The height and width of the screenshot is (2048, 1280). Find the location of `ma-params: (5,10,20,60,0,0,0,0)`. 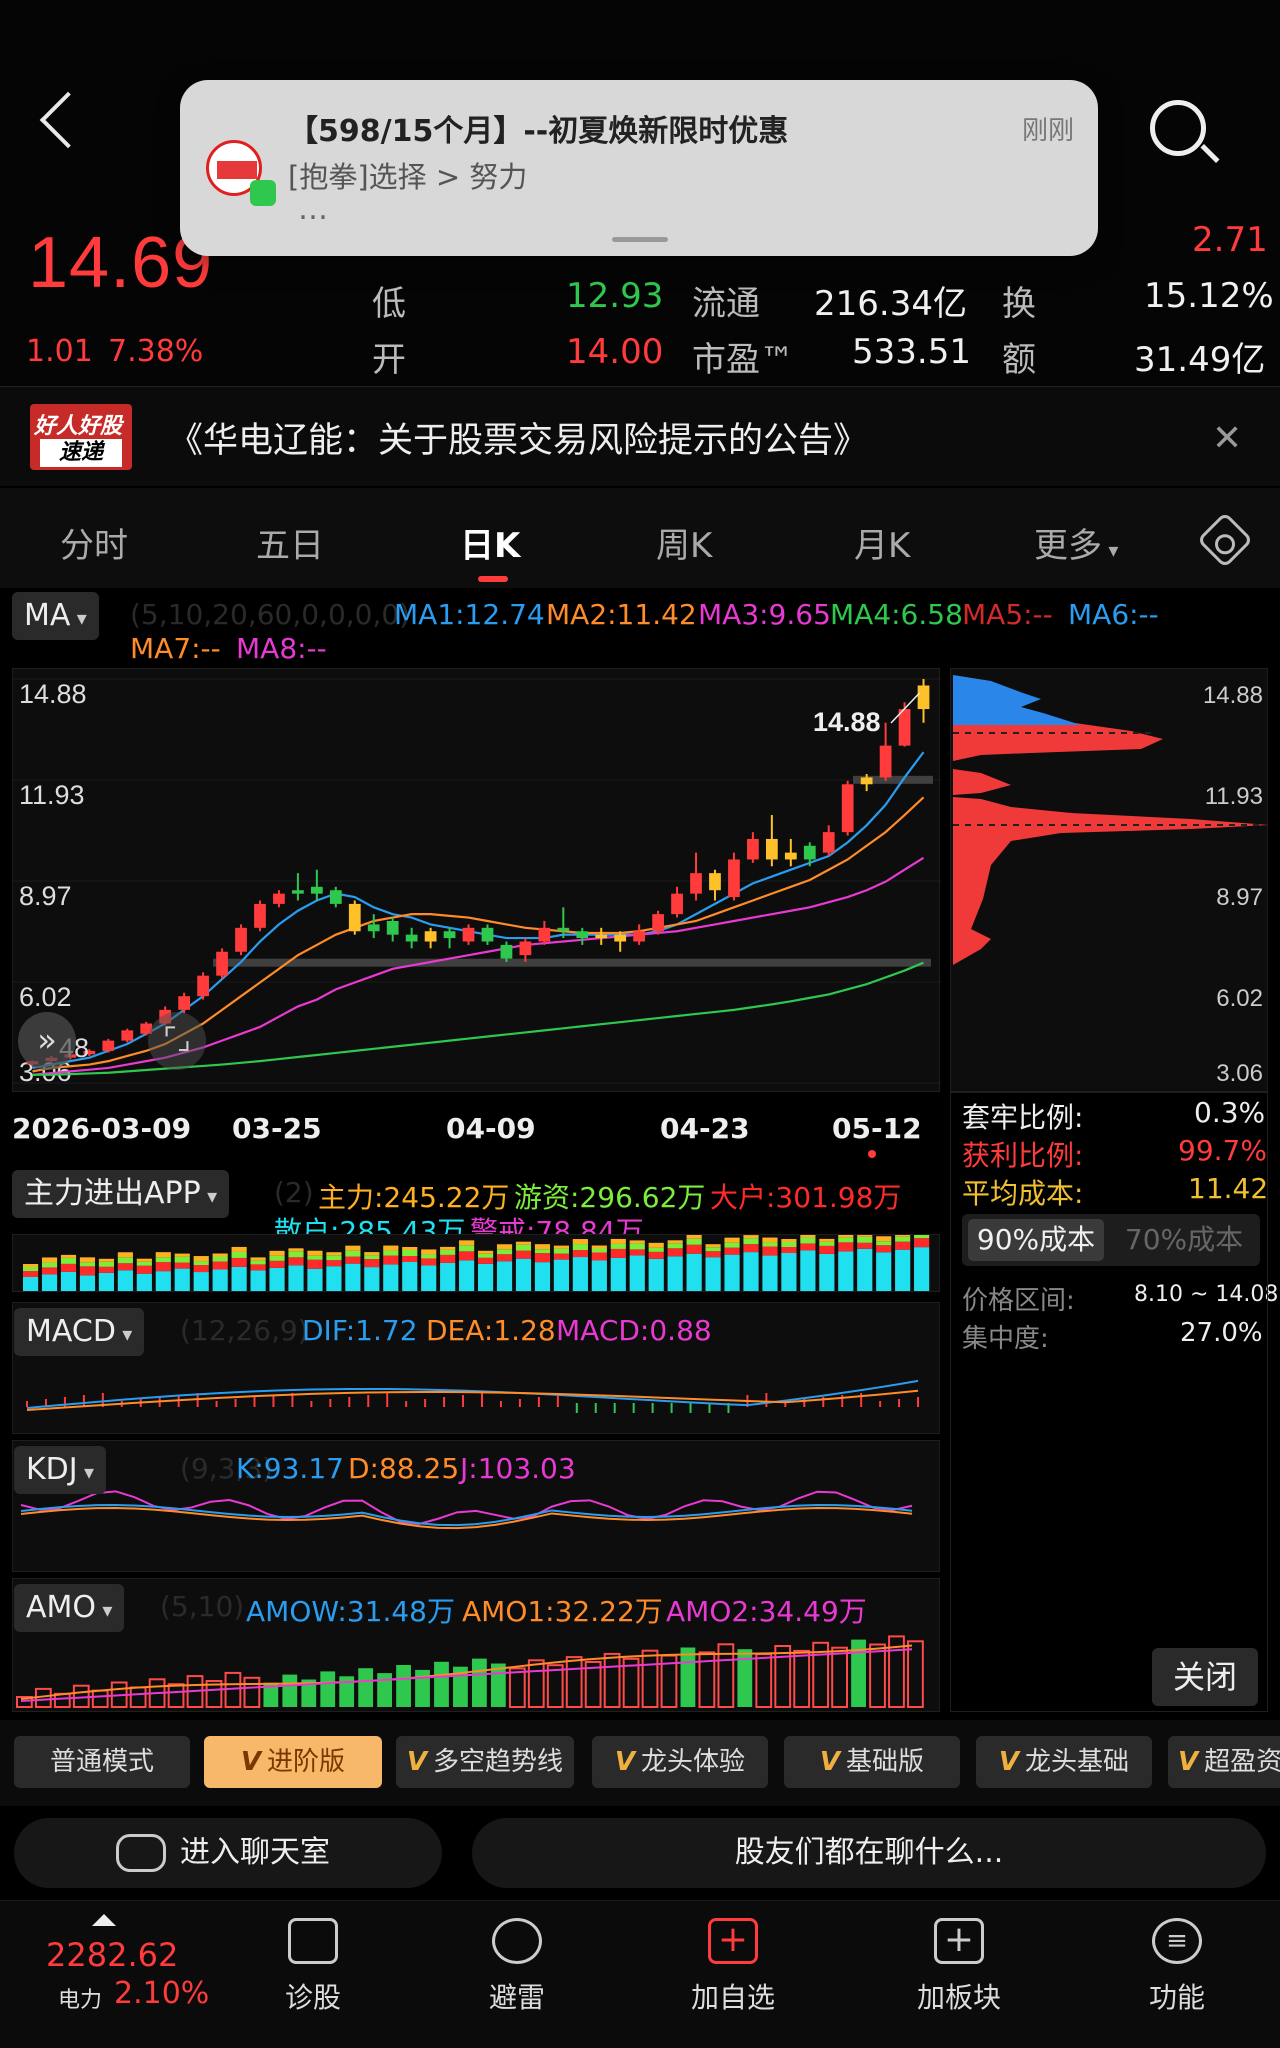

ma-params: (5,10,20,60,0,0,0,0) is located at coordinates (270, 614).